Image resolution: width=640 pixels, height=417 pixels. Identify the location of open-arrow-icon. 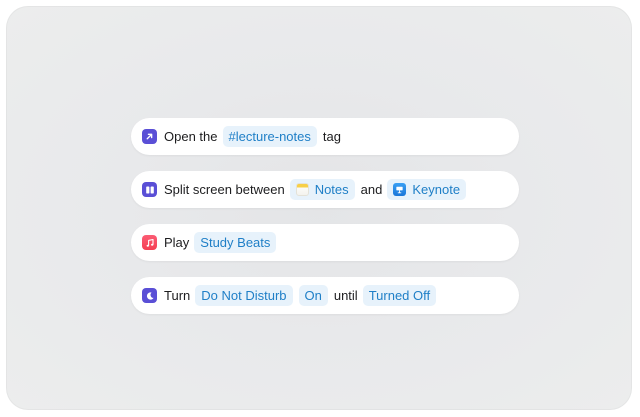
(149, 136).